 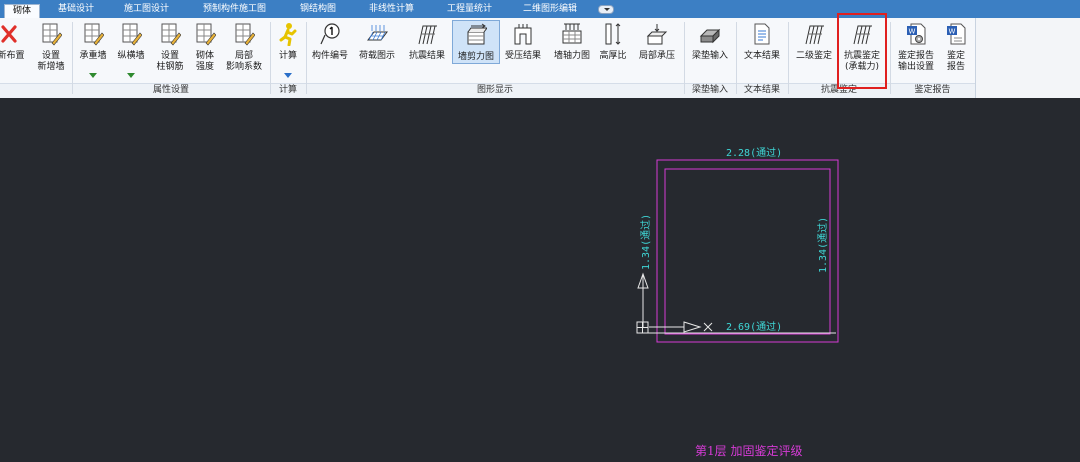 What do you see at coordinates (50, 56) in the screenshot?
I see `set-new-wall-label-1: 设置` at bounding box center [50, 56].